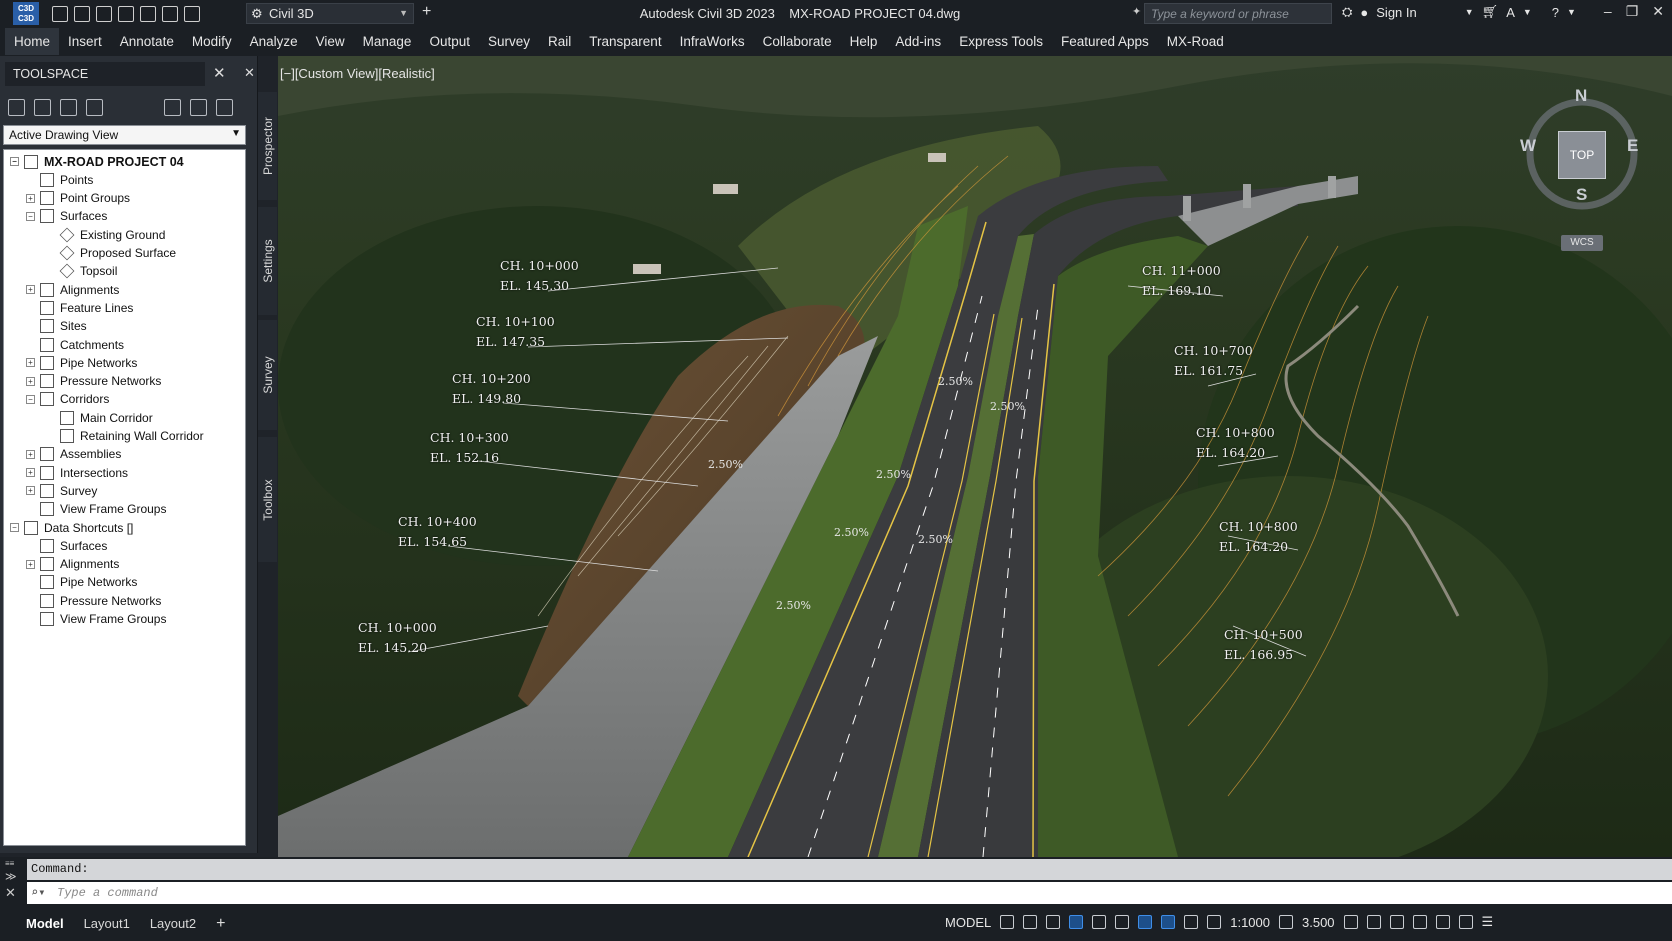 The width and height of the screenshot is (1672, 941). What do you see at coordinates (274, 41) in the screenshot?
I see `menu-analyze: Analyze` at bounding box center [274, 41].